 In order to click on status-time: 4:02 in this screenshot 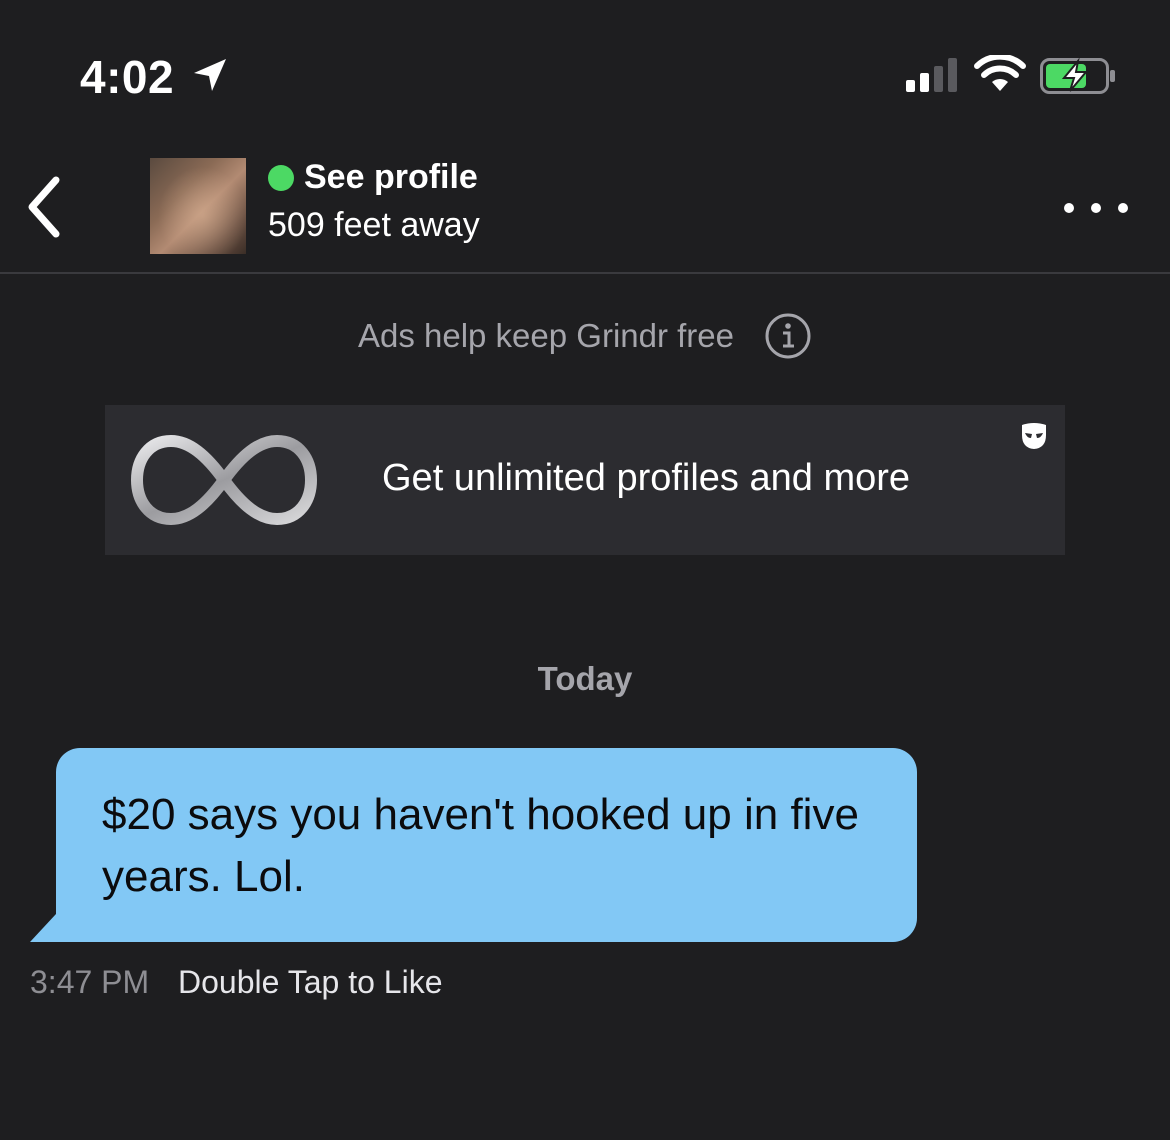, I will do `click(127, 77)`.